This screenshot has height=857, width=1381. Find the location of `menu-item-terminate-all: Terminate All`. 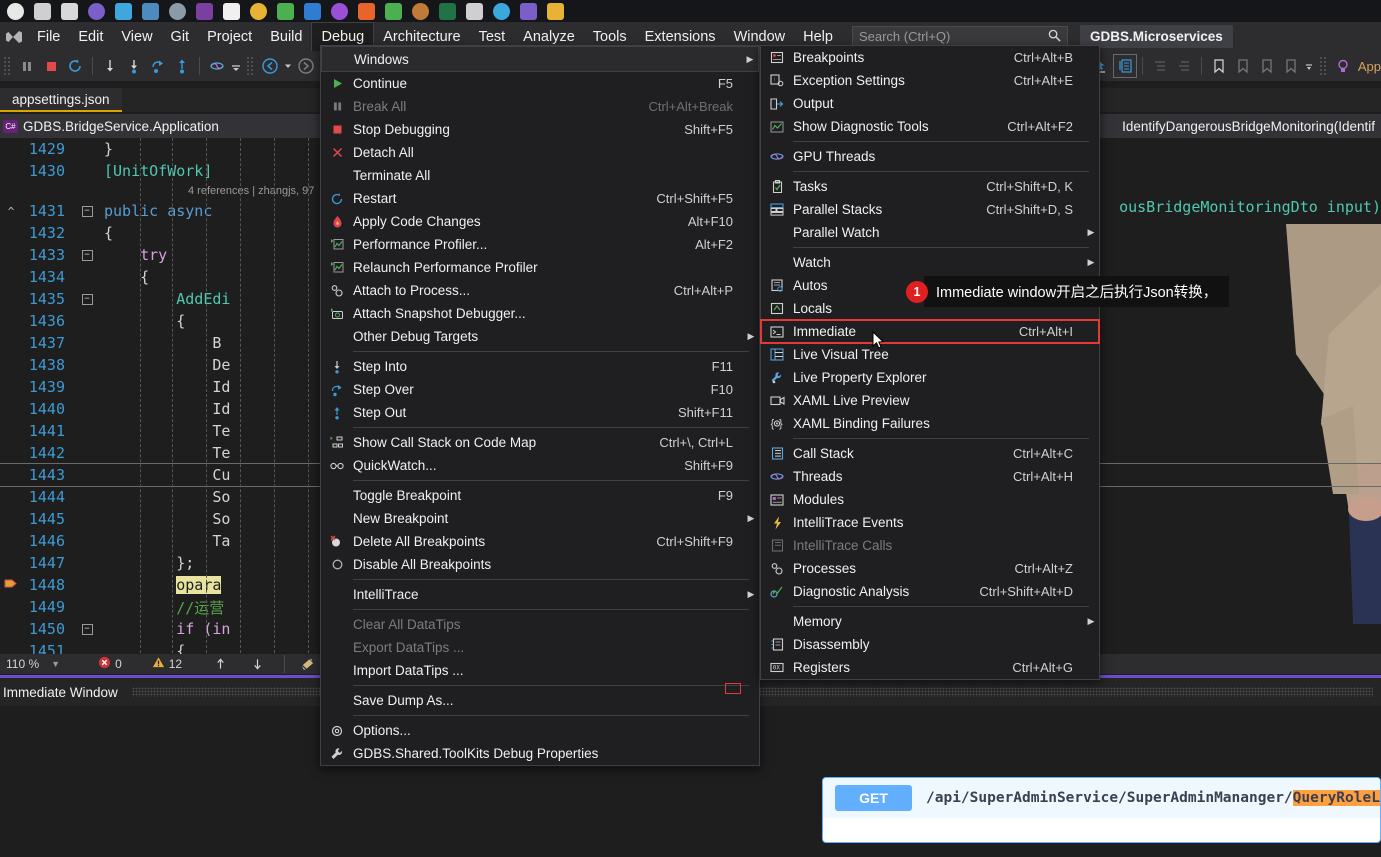

menu-item-terminate-all: Terminate All is located at coordinates (540, 175).